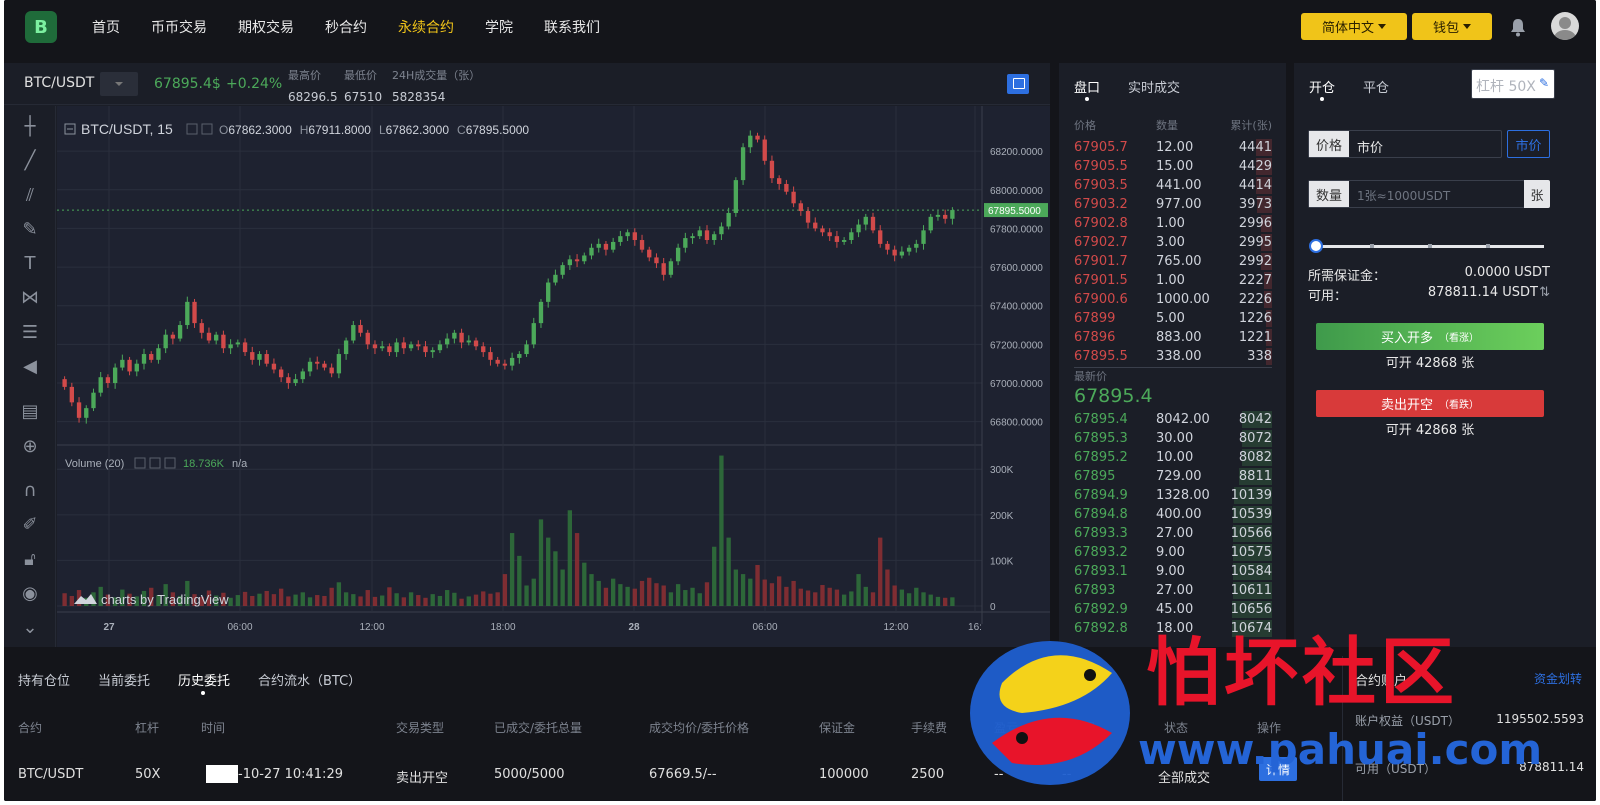 This screenshot has width=1600, height=805. What do you see at coordinates (30, 367) in the screenshot?
I see `arrow-left-icon: ◀` at bounding box center [30, 367].